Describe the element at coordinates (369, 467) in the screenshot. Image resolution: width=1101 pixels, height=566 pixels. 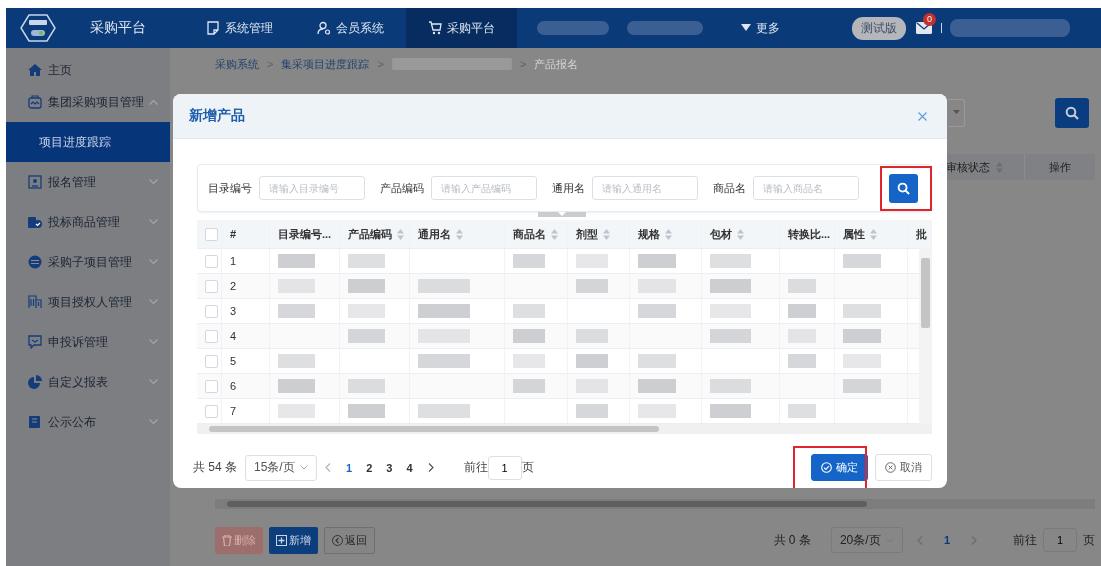
I see `page-number: 2` at that location.